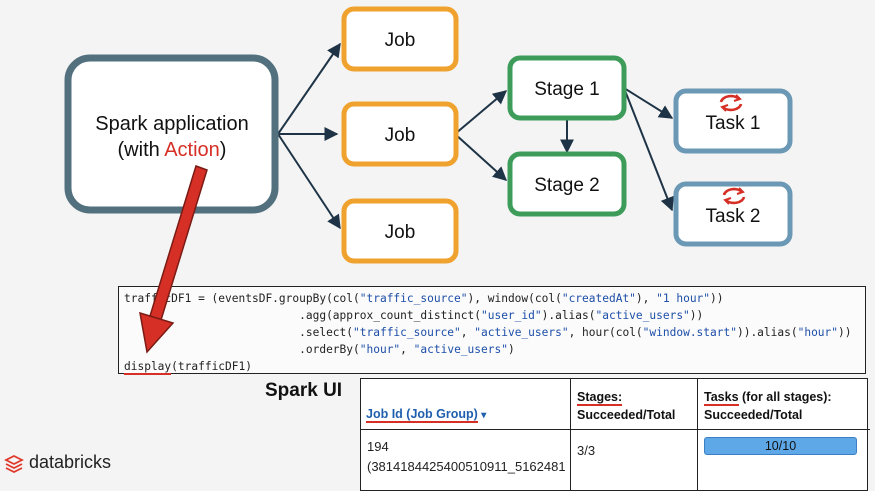 The image size is (875, 491). Describe the element at coordinates (733, 123) in the screenshot. I see `task-label: Task 1` at that location.